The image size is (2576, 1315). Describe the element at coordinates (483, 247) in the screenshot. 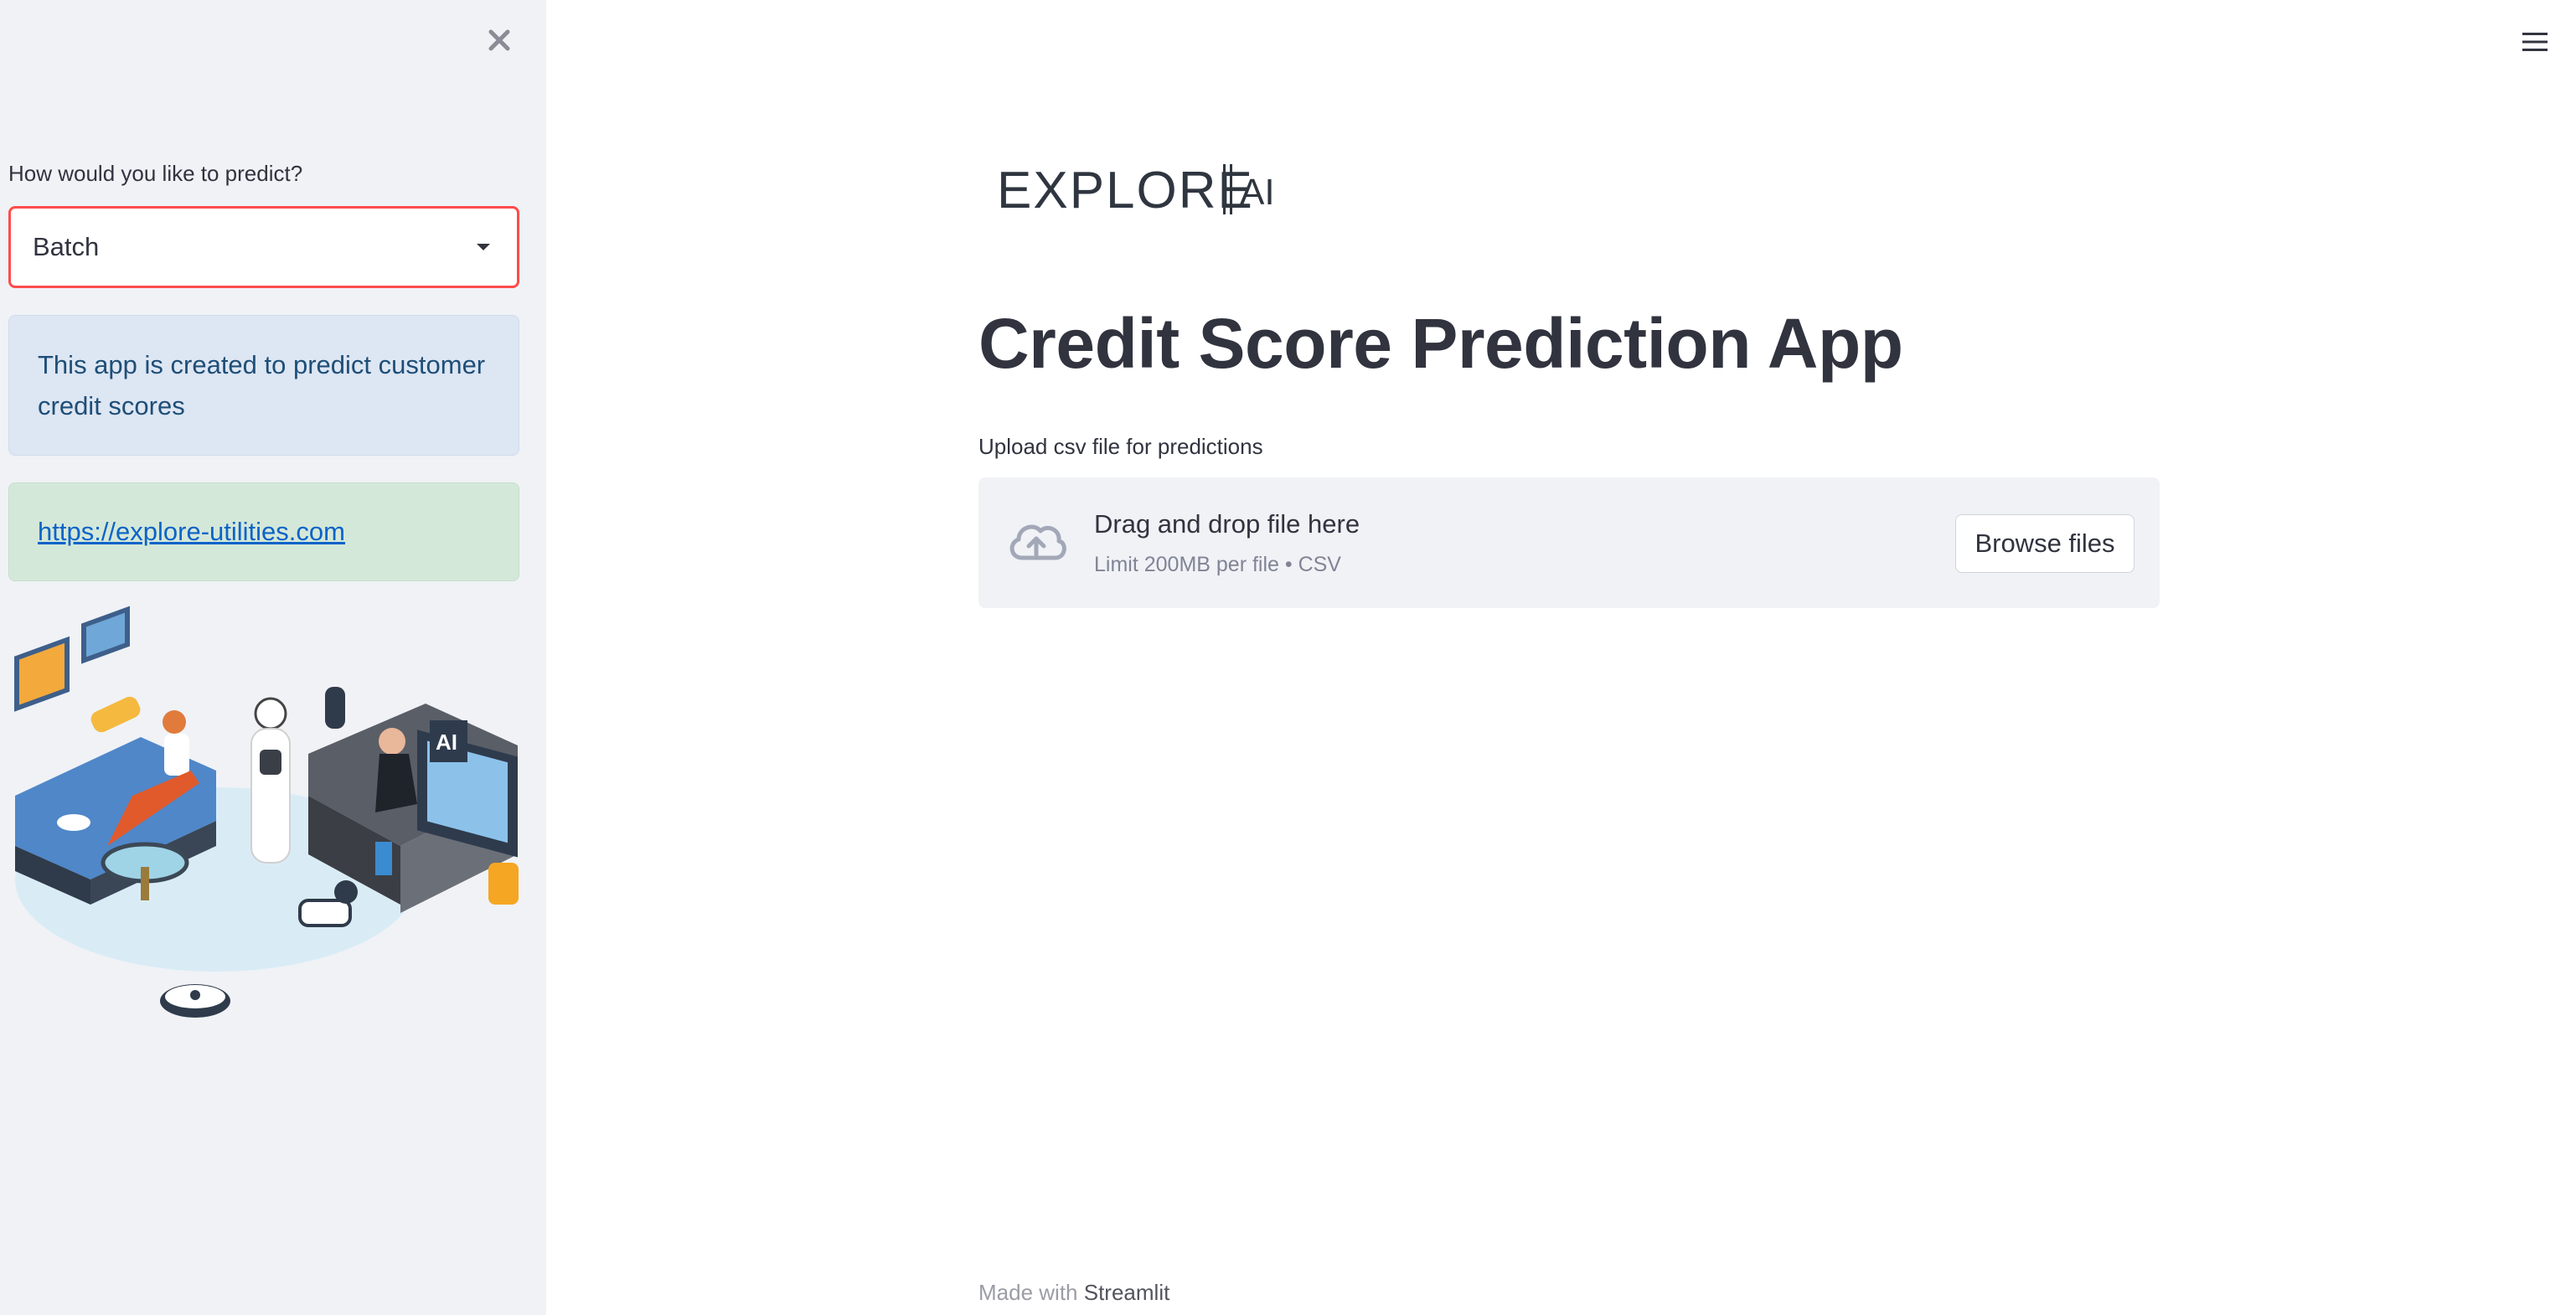

I see `chevron-down-icon` at that location.